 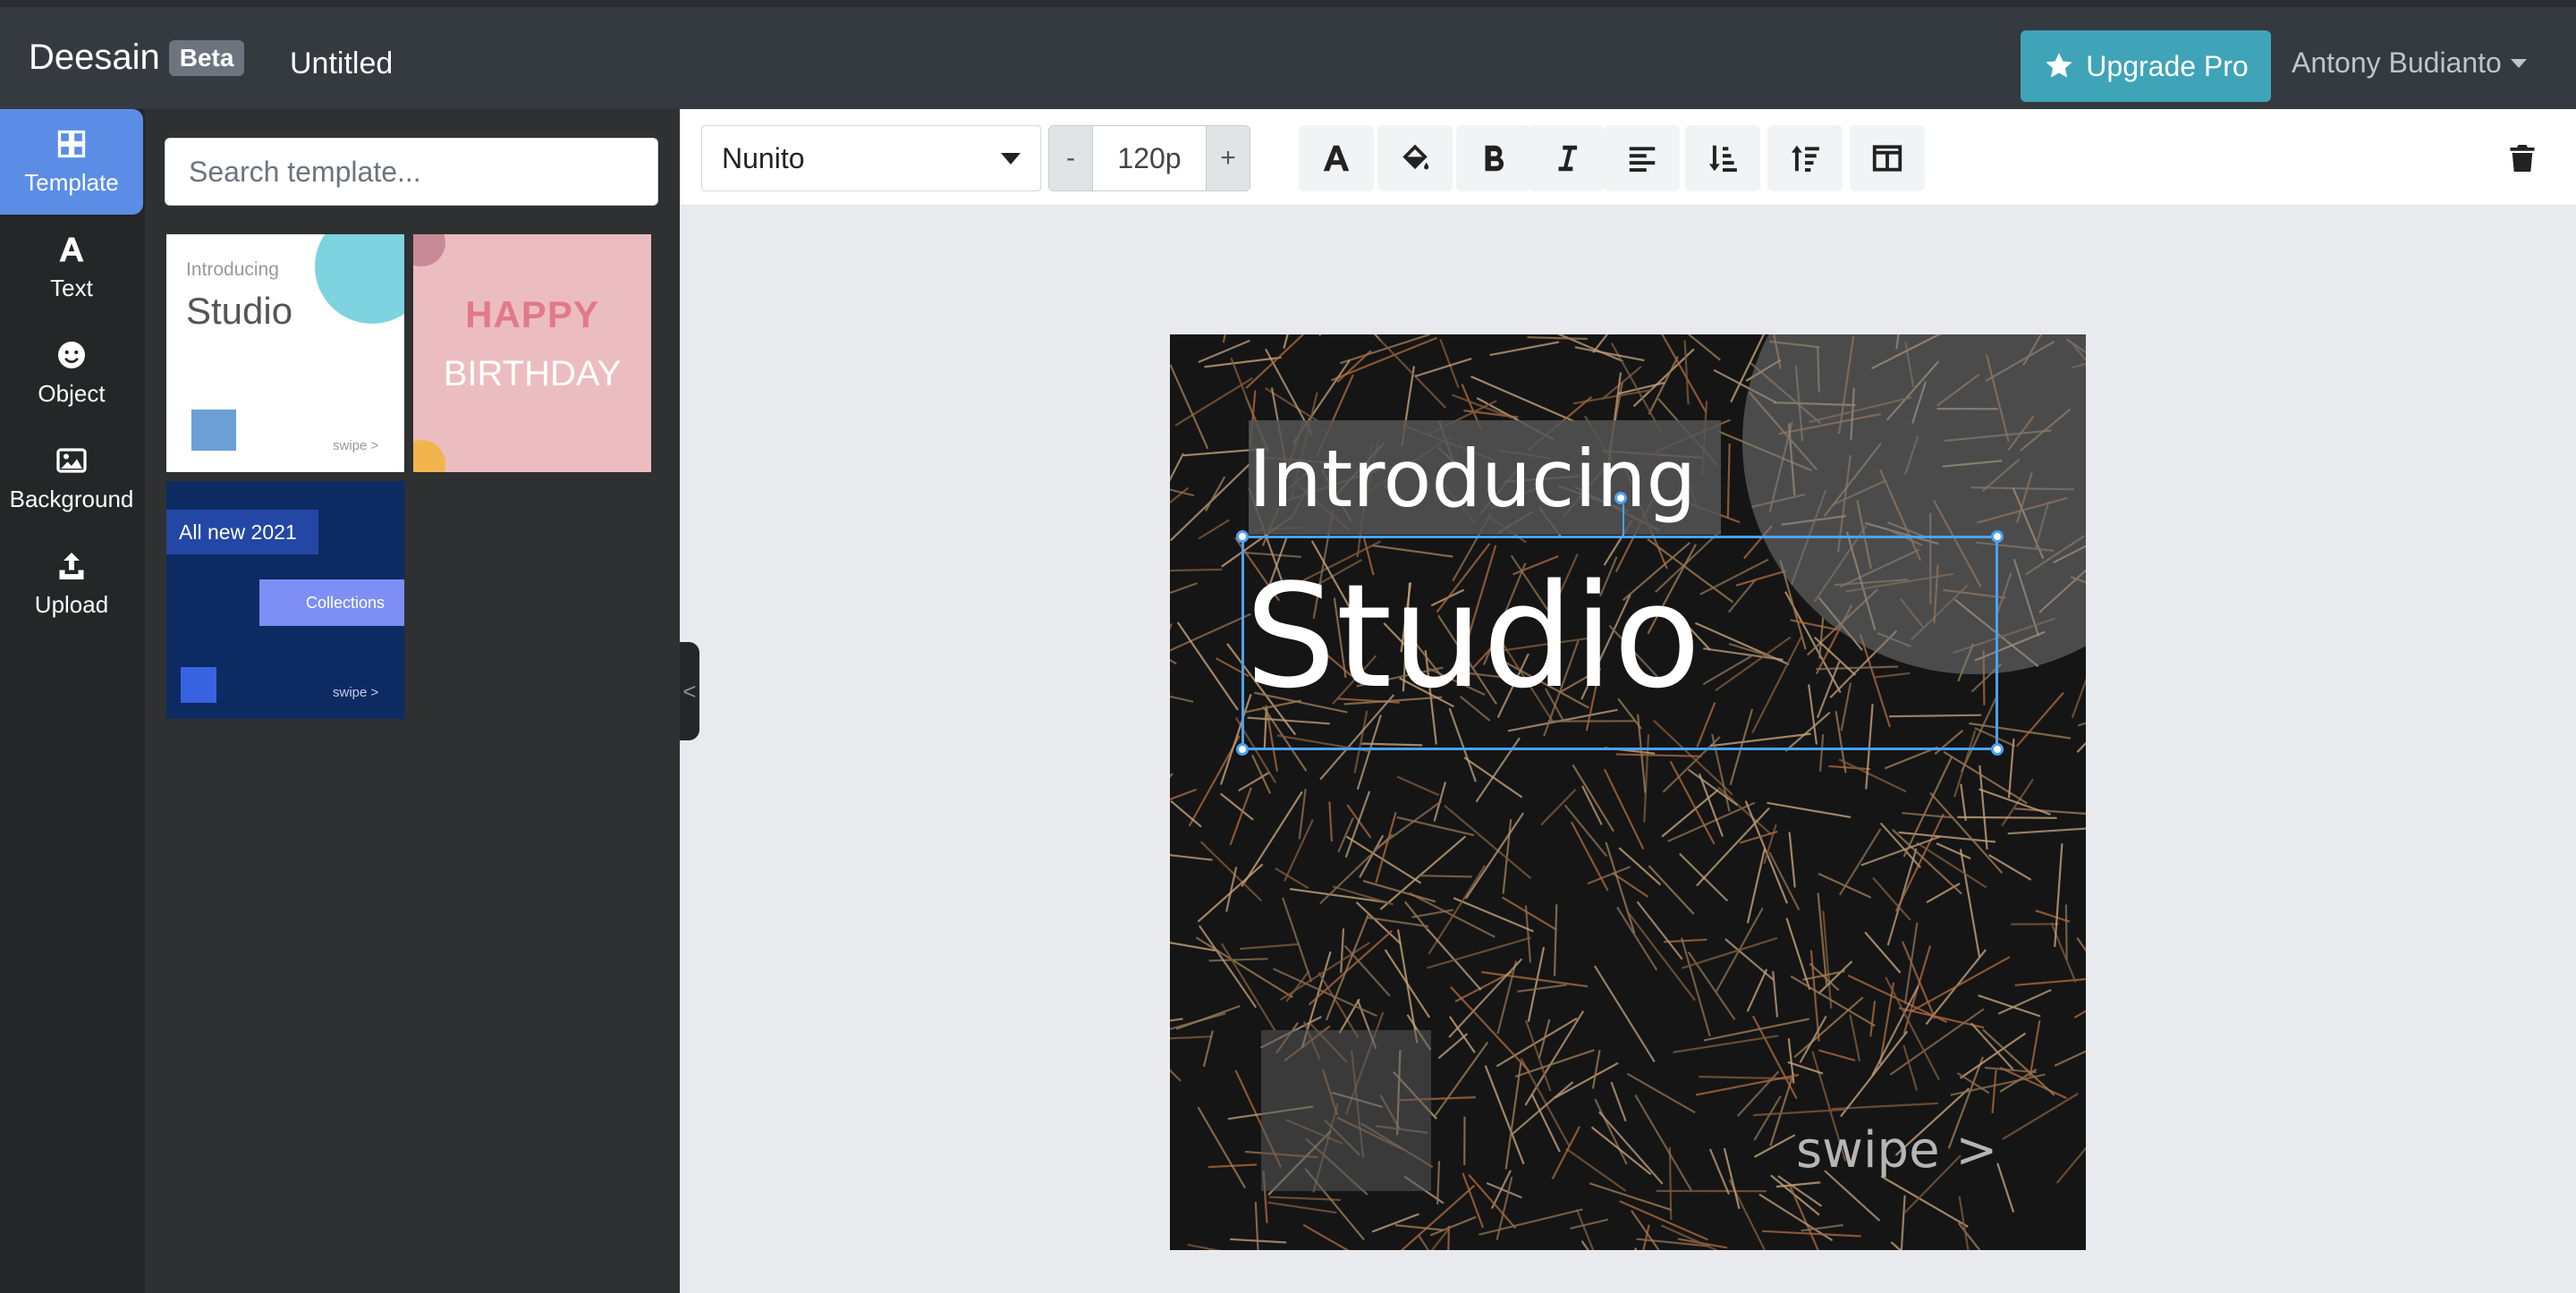 I want to click on swipe-text: swipe >, so click(x=1896, y=1150).